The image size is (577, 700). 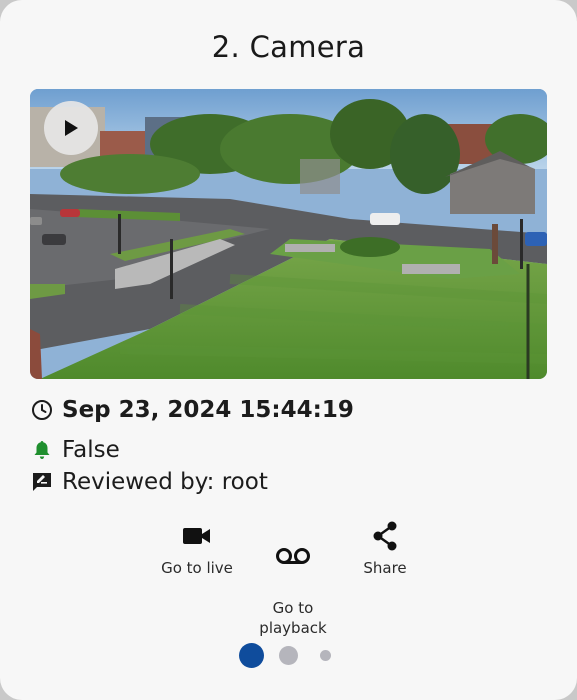 I want to click on go-to-live-label: Go to live, so click(x=197, y=568).